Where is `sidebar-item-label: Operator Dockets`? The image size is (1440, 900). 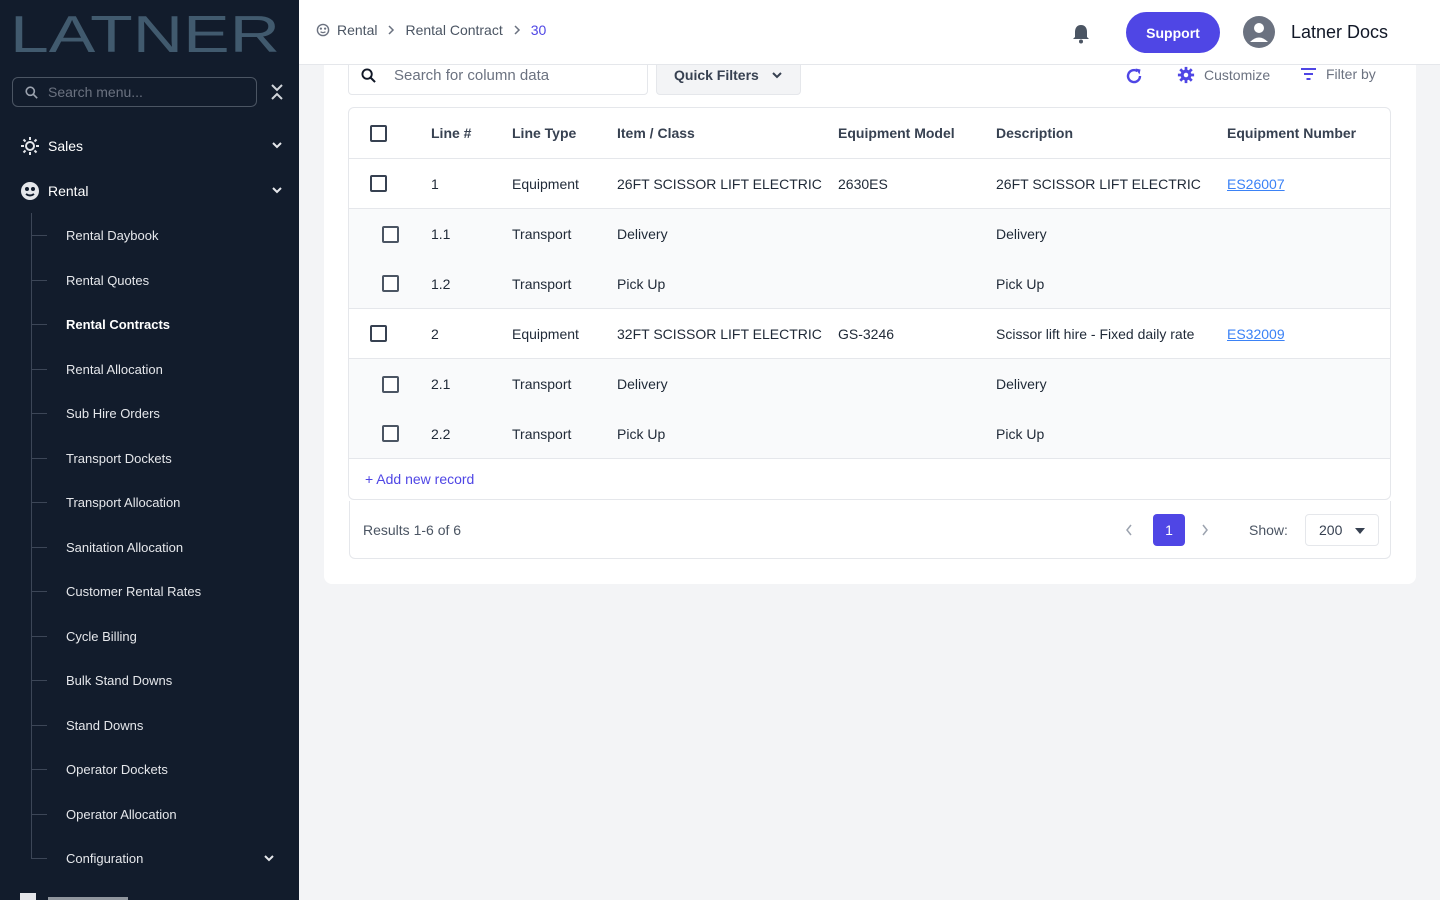 sidebar-item-label: Operator Dockets is located at coordinates (117, 769).